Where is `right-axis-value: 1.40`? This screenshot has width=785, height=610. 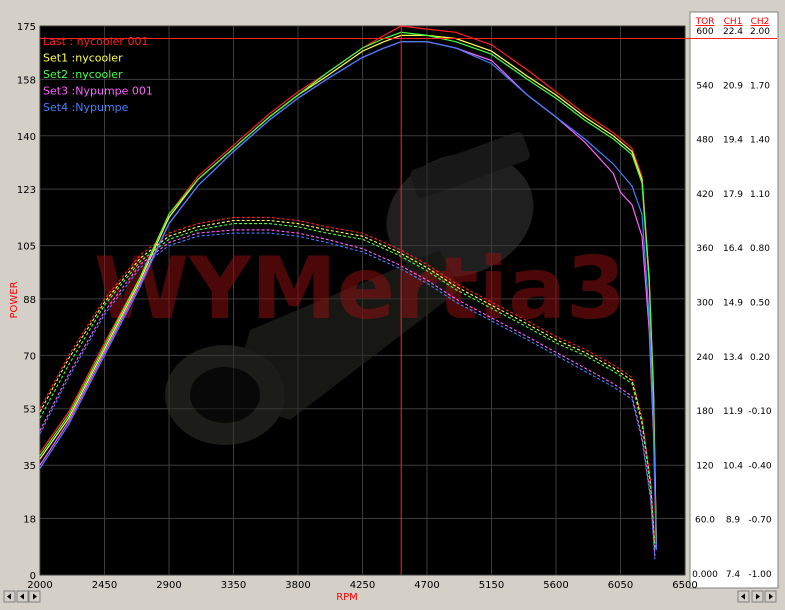
right-axis-value: 1.40 is located at coordinates (760, 141).